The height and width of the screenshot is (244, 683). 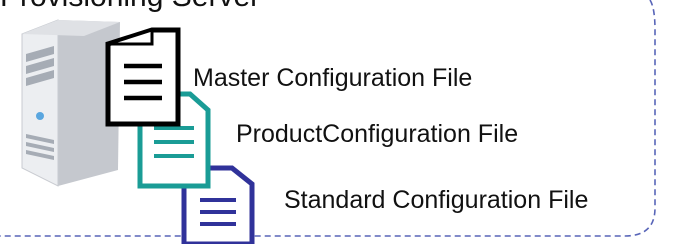 What do you see at coordinates (143, 77) in the screenshot?
I see `master-file-icon` at bounding box center [143, 77].